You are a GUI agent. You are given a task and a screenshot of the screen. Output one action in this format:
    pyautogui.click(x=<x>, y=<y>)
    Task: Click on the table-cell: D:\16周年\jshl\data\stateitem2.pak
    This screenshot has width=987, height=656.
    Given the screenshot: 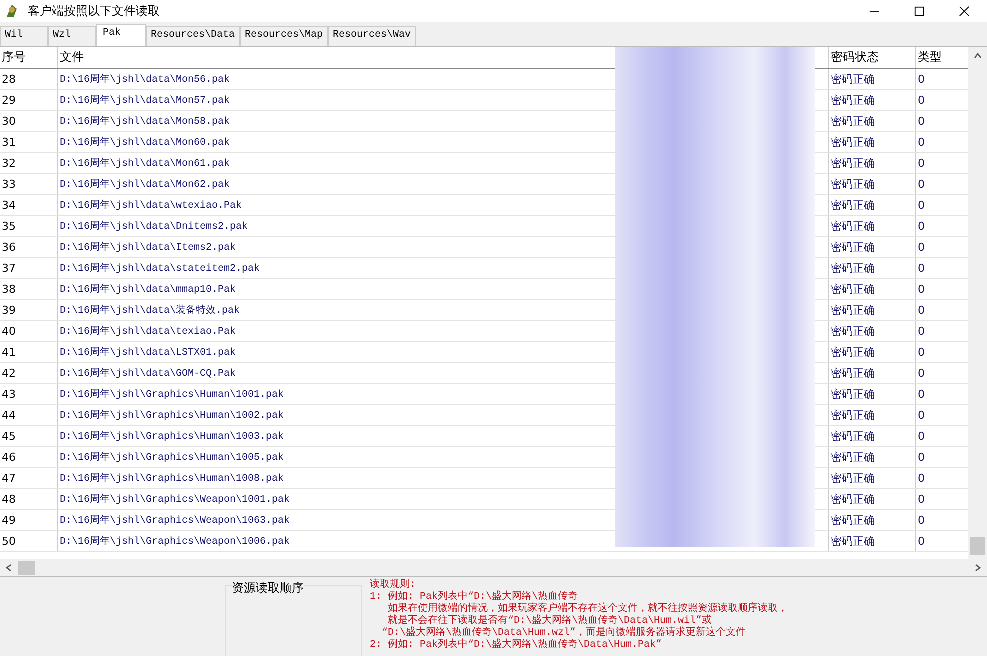 What is the action you would take?
    pyautogui.click(x=333, y=268)
    